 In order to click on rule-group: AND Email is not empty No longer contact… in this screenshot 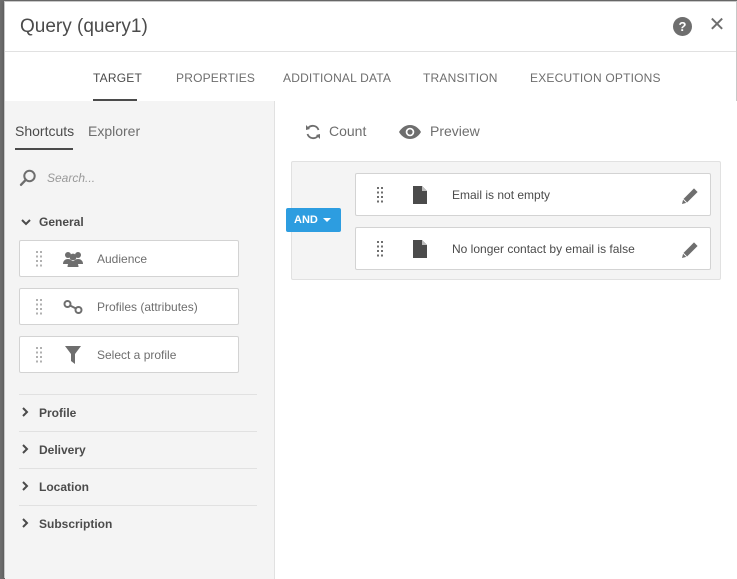, I will do `click(503, 220)`.